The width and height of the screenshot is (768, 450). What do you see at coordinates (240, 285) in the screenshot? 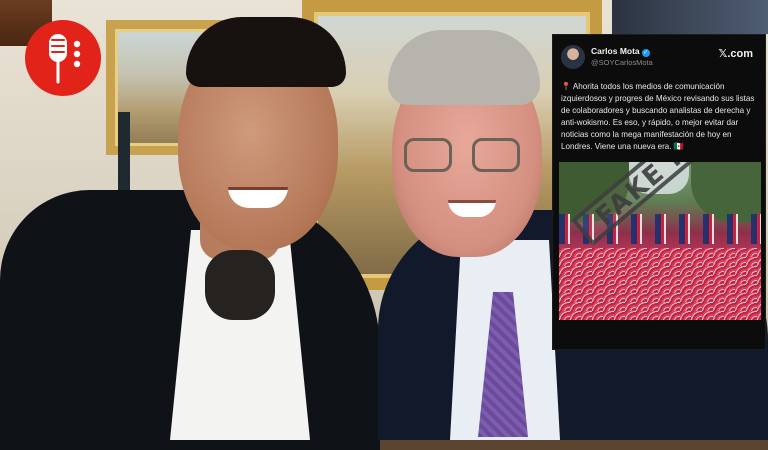
I see `person-left-scarf` at bounding box center [240, 285].